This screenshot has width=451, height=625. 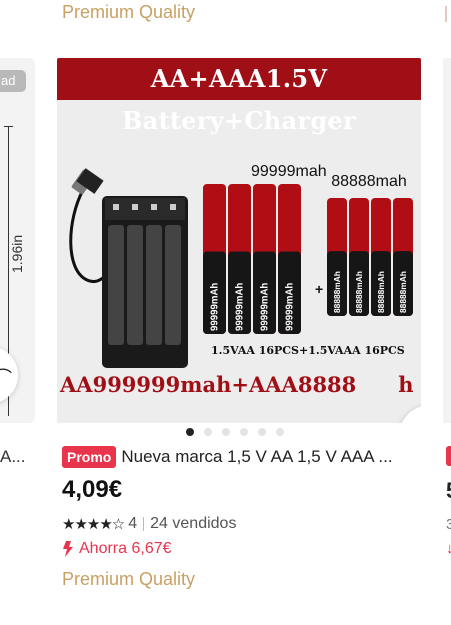 I want to click on right-product-price: 5, so click(x=448, y=491).